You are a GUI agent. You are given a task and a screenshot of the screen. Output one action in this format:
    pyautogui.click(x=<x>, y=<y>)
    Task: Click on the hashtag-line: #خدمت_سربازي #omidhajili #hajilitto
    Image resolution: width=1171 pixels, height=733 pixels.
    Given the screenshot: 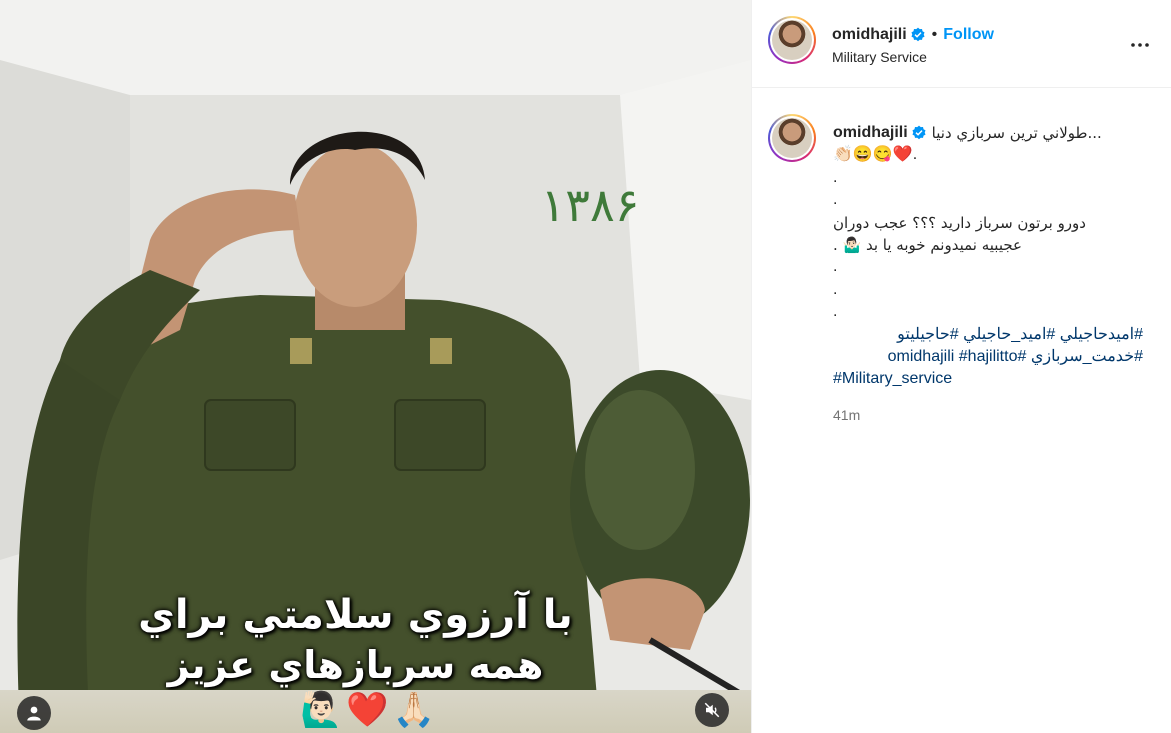 What is the action you would take?
    pyautogui.click(x=988, y=357)
    